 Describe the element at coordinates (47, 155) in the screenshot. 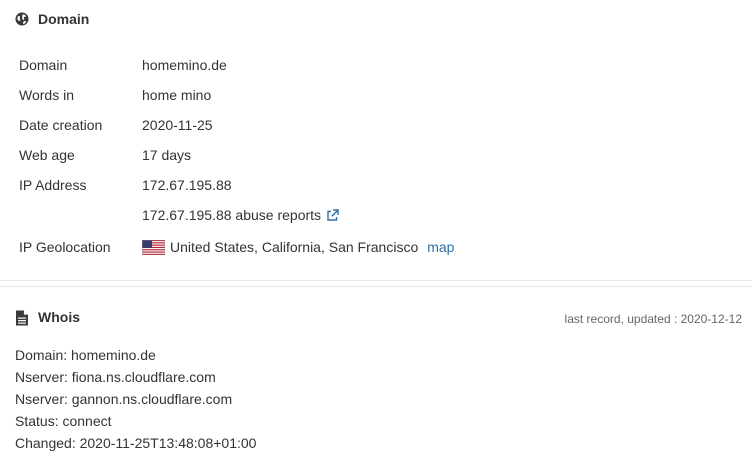

I see `webage-label: Web age` at that location.